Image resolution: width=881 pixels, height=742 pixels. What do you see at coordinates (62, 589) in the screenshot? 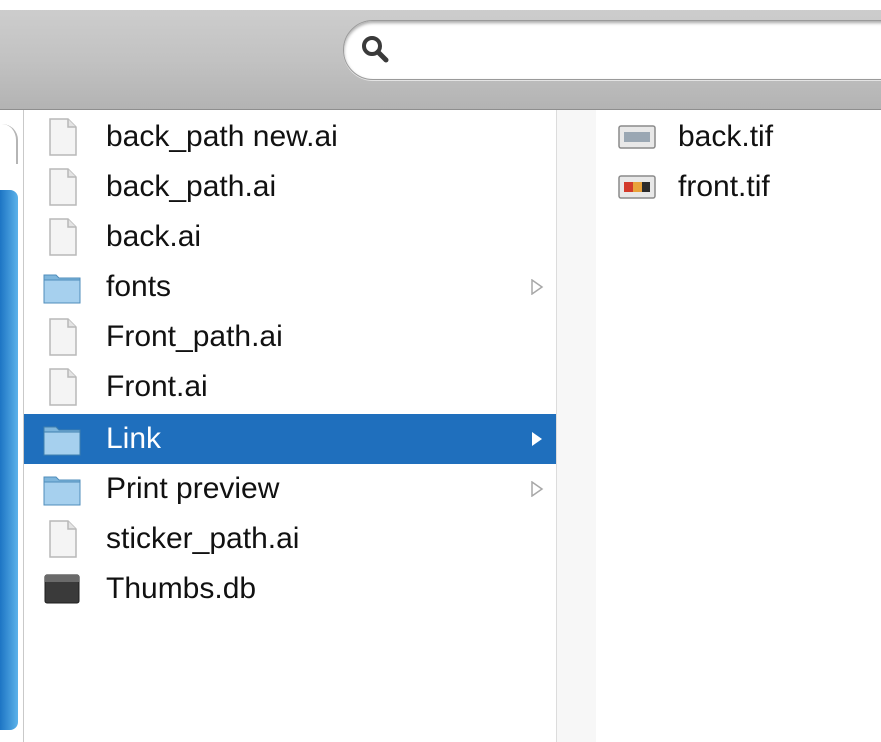
I see `database-file-icon` at bounding box center [62, 589].